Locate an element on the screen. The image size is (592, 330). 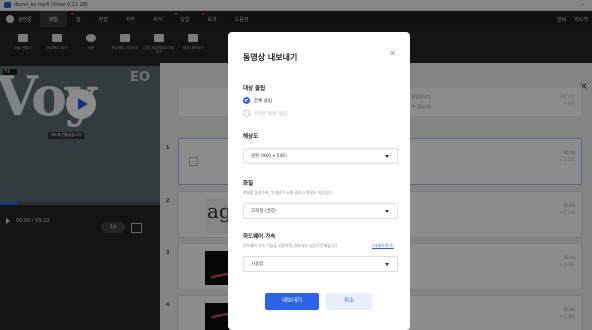
resolution-heading: 해상도 is located at coordinates (251, 137).